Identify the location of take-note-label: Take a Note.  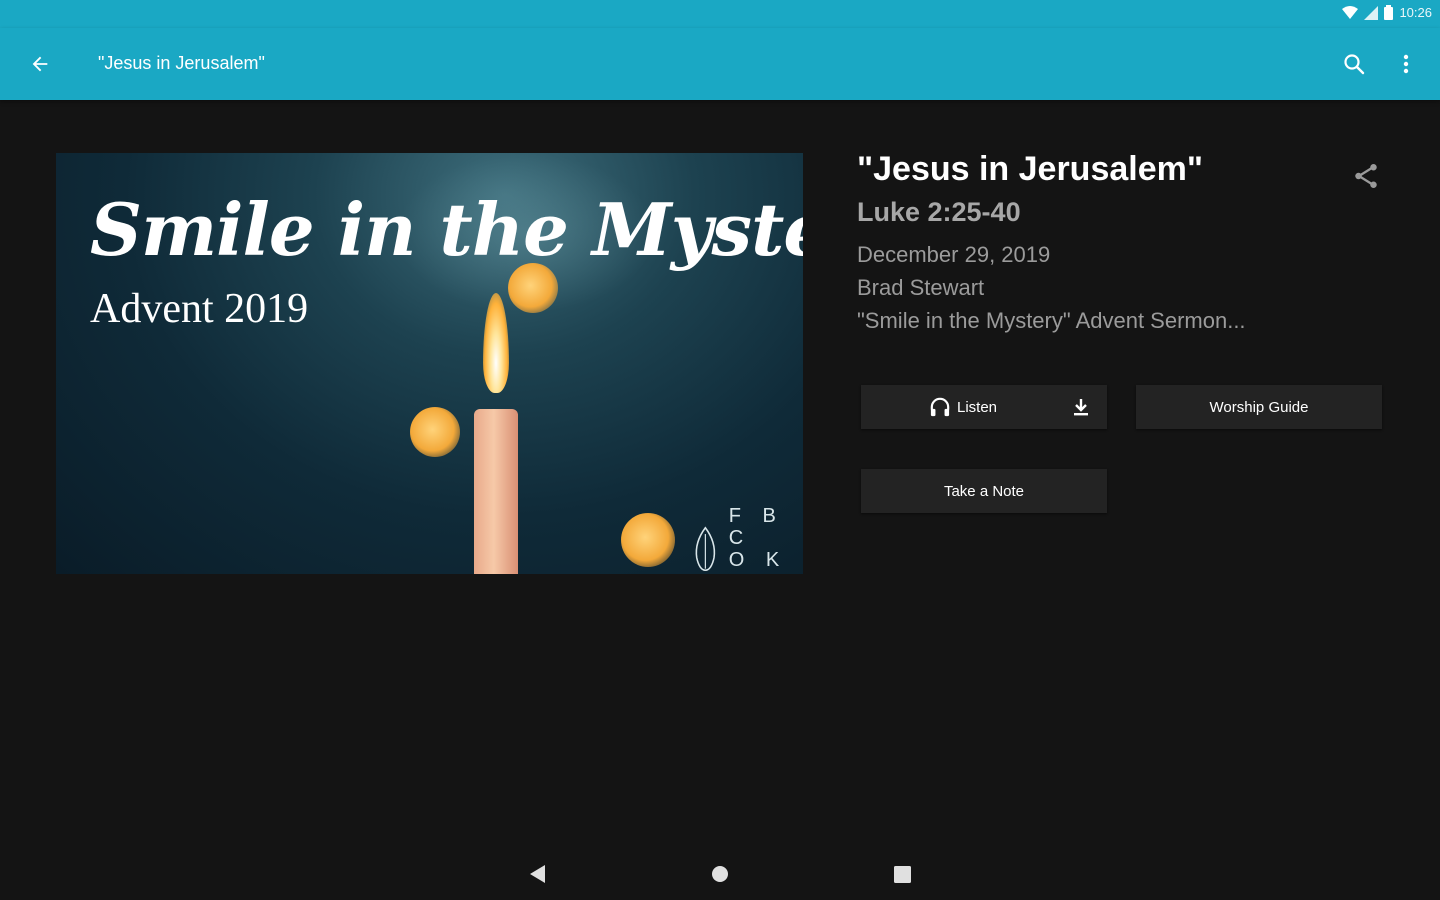
(984, 491).